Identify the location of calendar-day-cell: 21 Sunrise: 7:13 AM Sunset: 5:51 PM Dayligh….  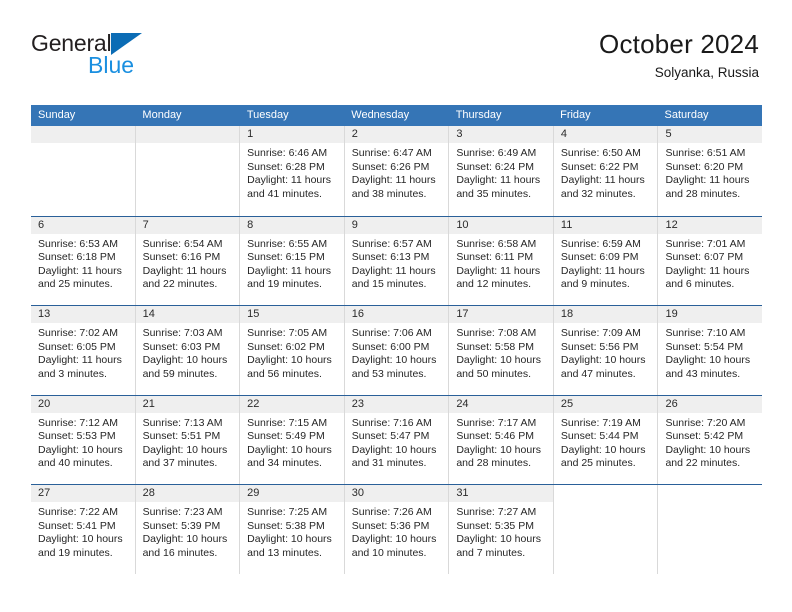
(188, 439).